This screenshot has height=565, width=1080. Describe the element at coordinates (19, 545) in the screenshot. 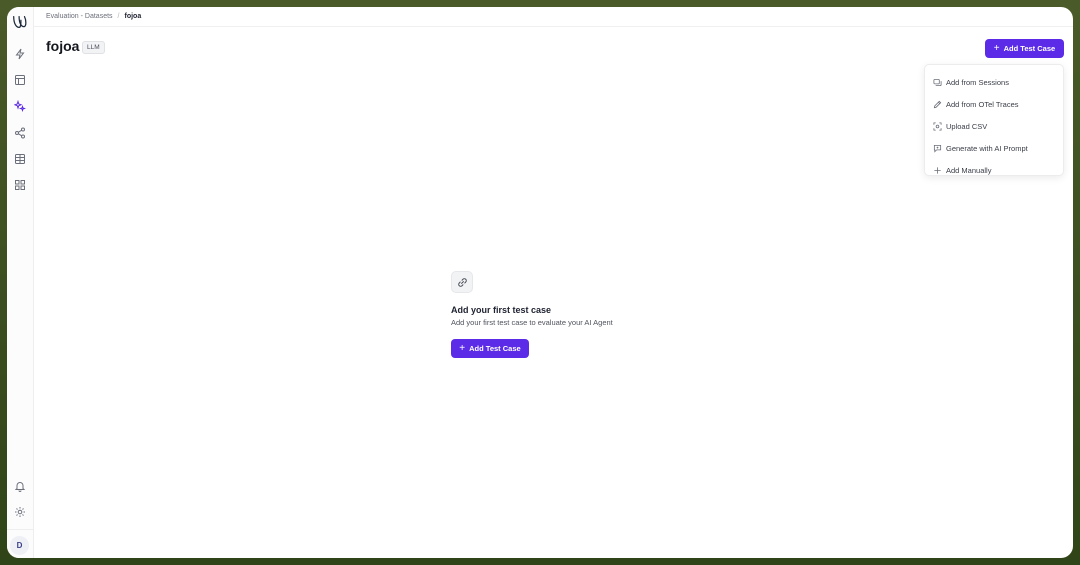

I see `user-avatar: D` at that location.